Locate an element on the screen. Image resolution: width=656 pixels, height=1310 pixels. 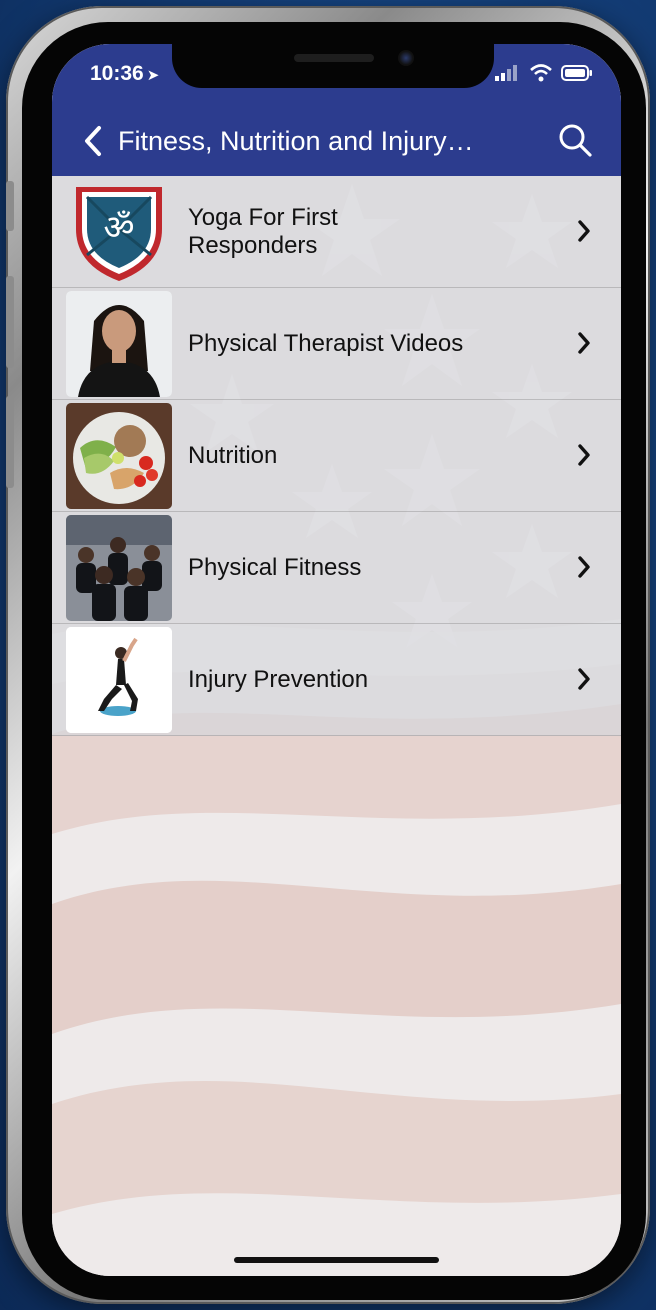
list-item-label: Physical Therapist Videos is located at coordinates (326, 343).